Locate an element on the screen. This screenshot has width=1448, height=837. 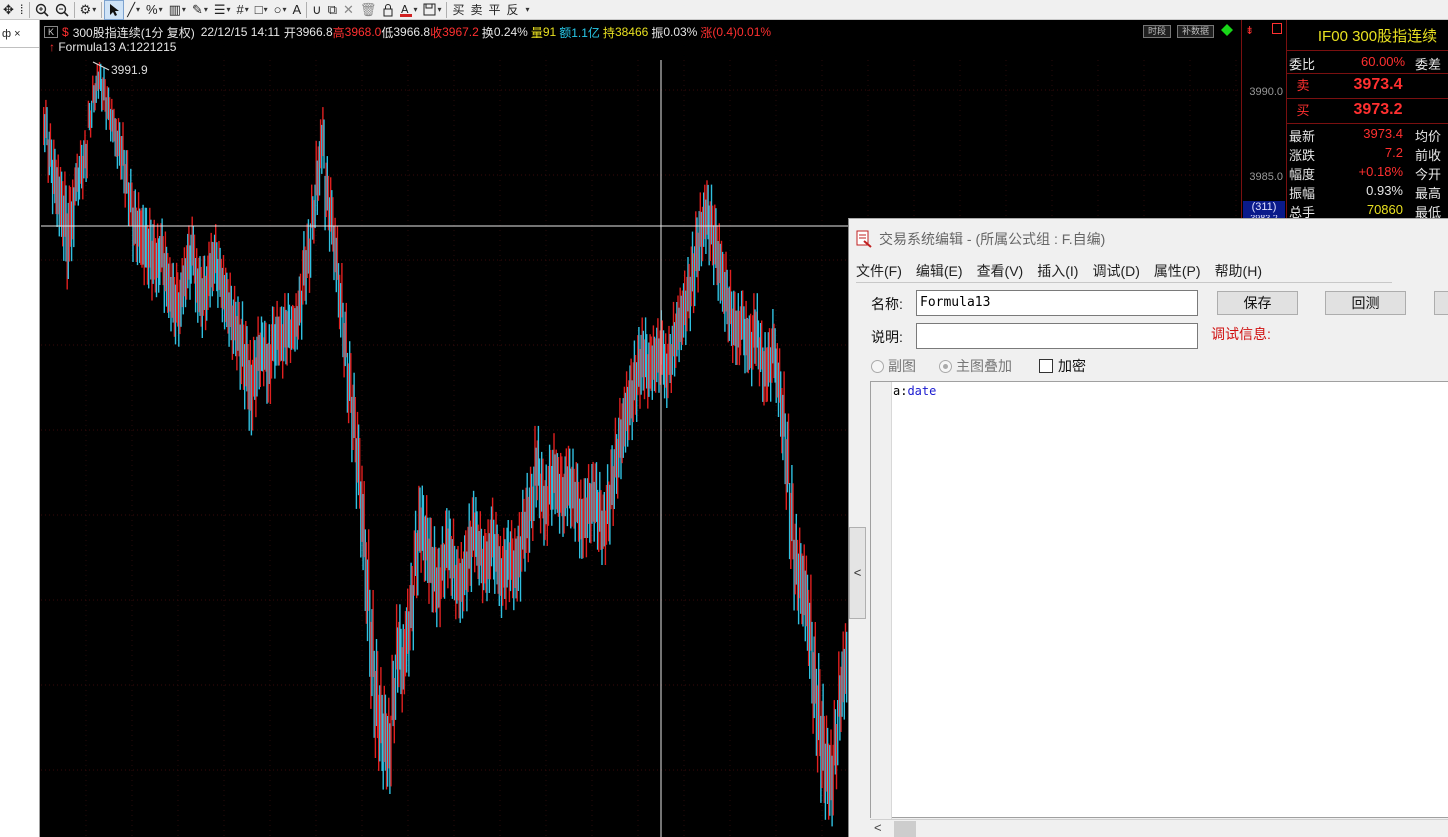
green-diamond-icon is located at coordinates (1227, 30).